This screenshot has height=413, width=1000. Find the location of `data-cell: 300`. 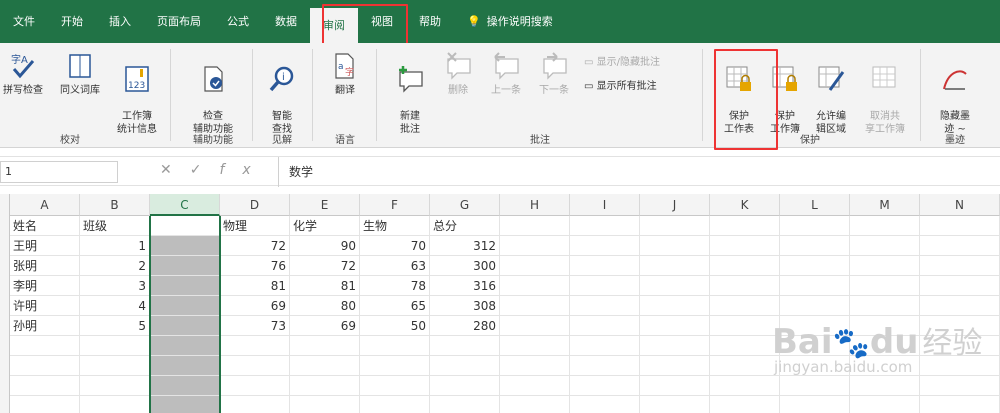

data-cell: 300 is located at coordinates (465, 266).